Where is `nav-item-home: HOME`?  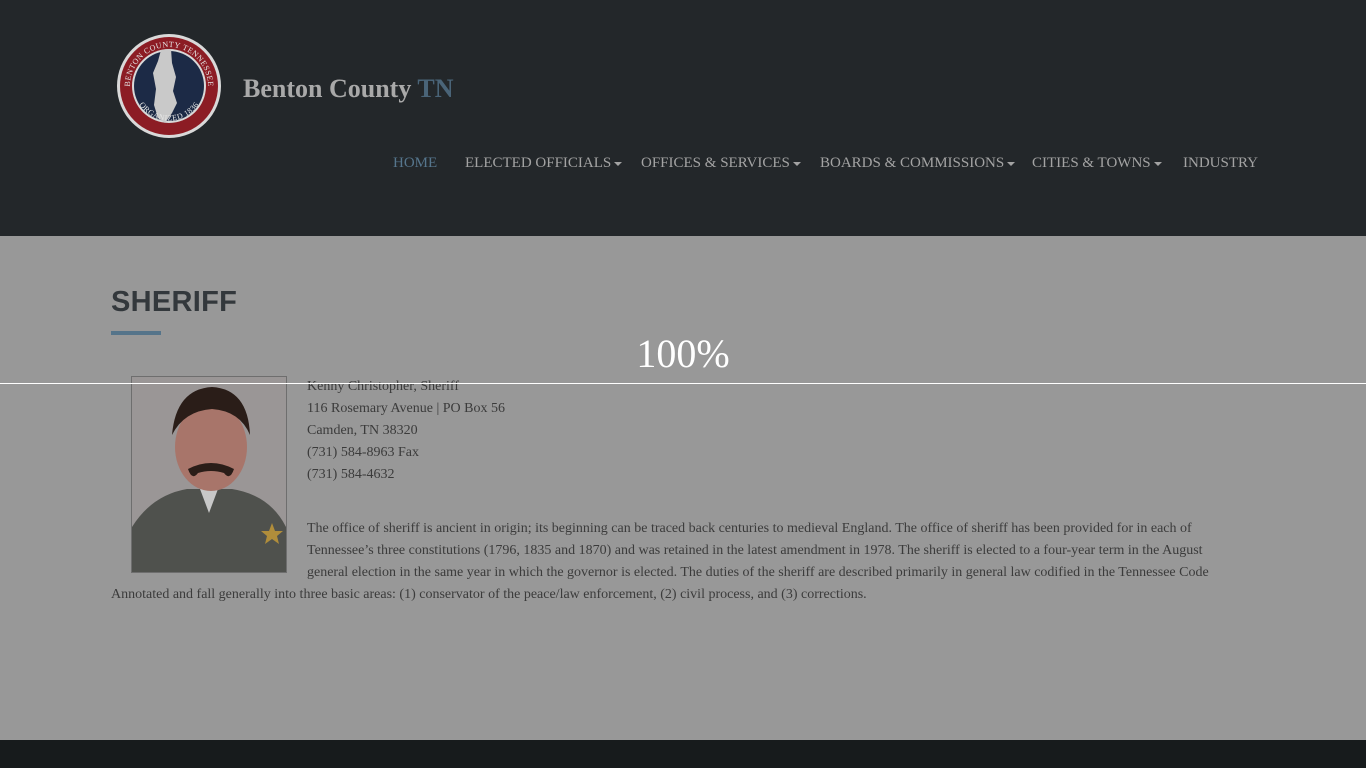
nav-item-home: HOME is located at coordinates (415, 163).